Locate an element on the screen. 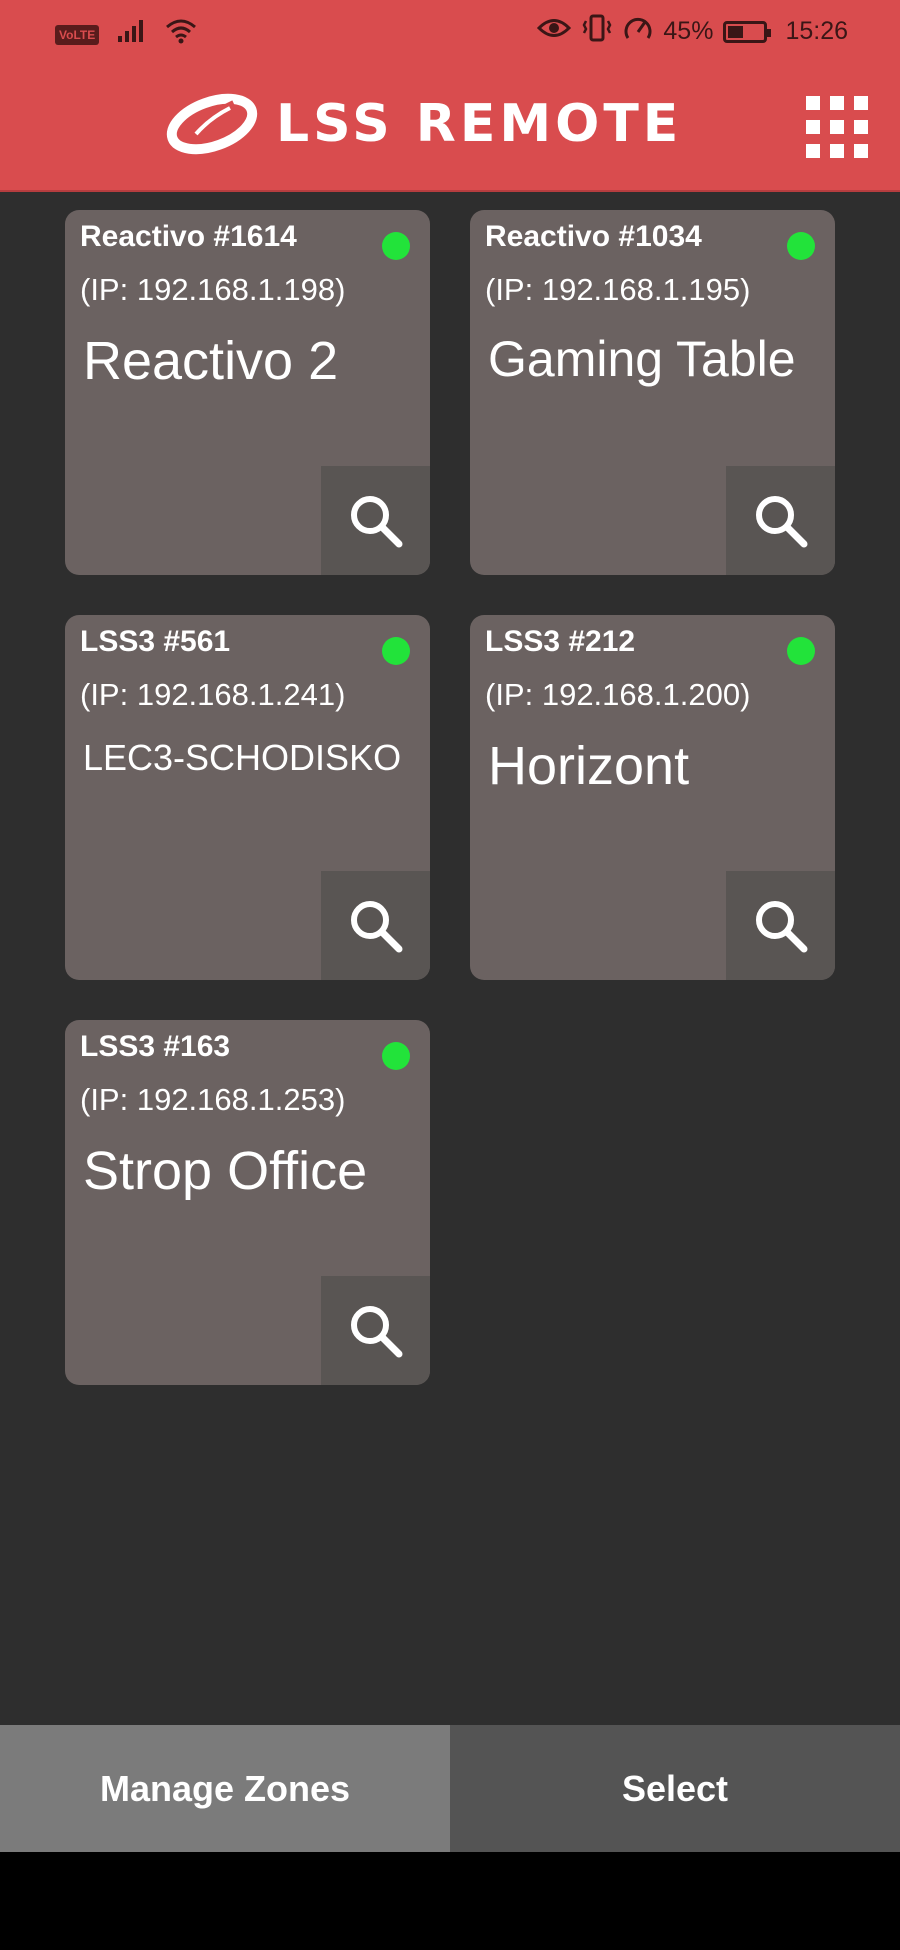 The image size is (900, 1950). device-ip: (IP: 192.168.1.195) is located at coordinates (618, 289).